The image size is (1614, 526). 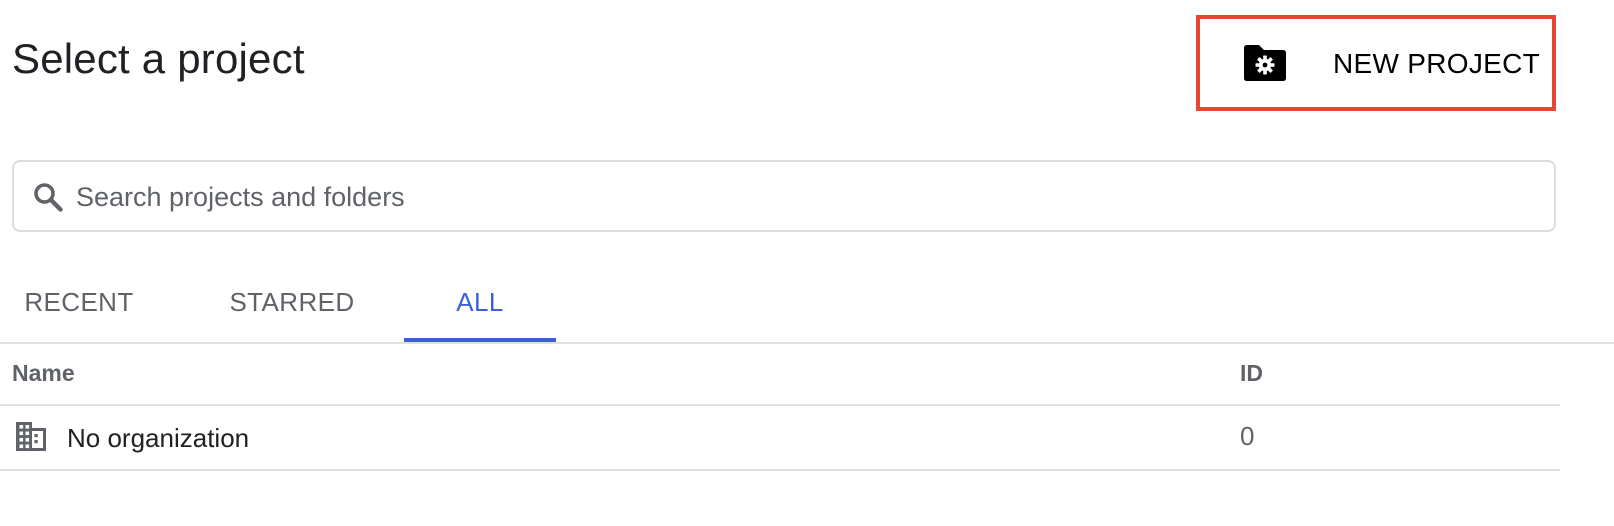 I want to click on new-project-label: NEW PROJECT, so click(x=1437, y=63).